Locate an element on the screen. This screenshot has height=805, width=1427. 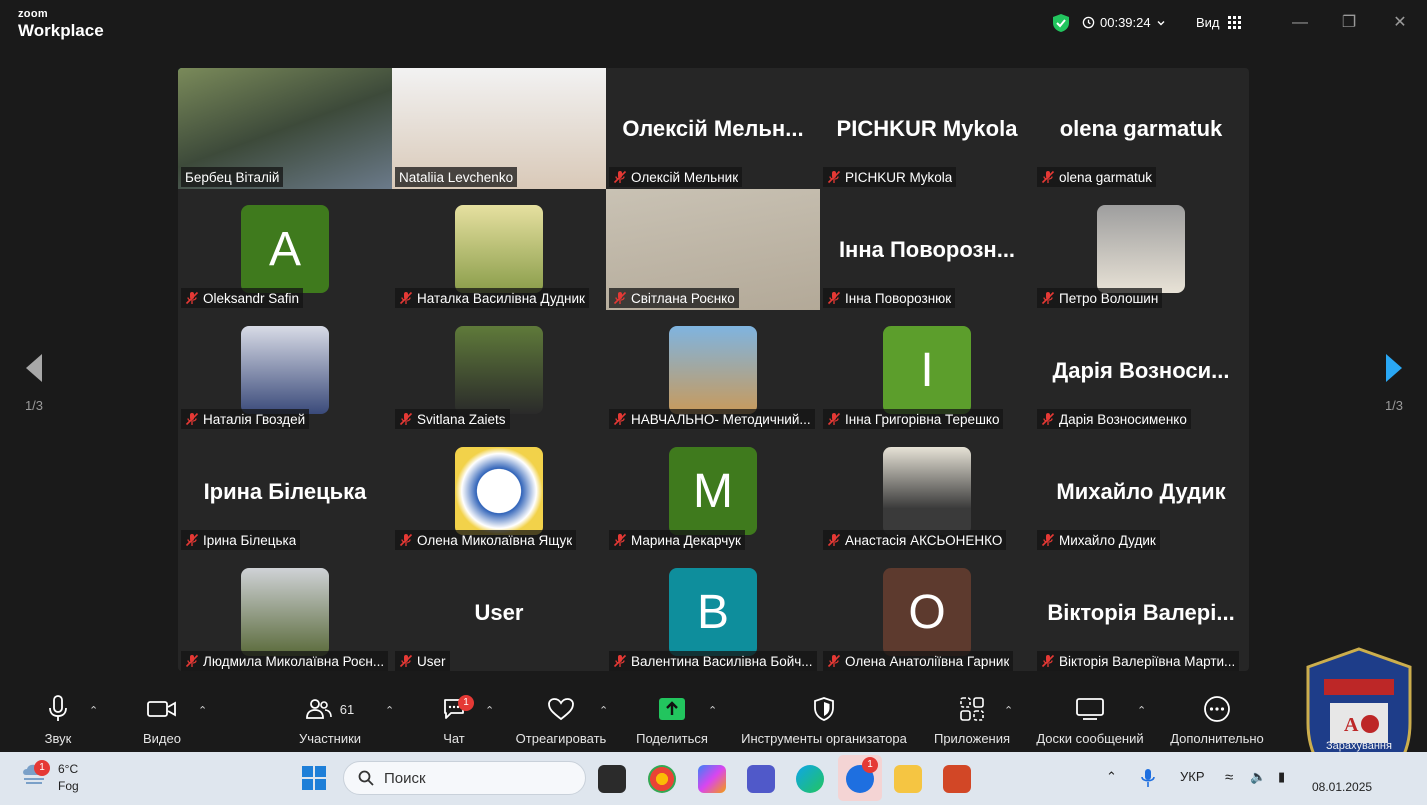
apps-options-caret: ⌃ is located at coordinates (1008, 710).